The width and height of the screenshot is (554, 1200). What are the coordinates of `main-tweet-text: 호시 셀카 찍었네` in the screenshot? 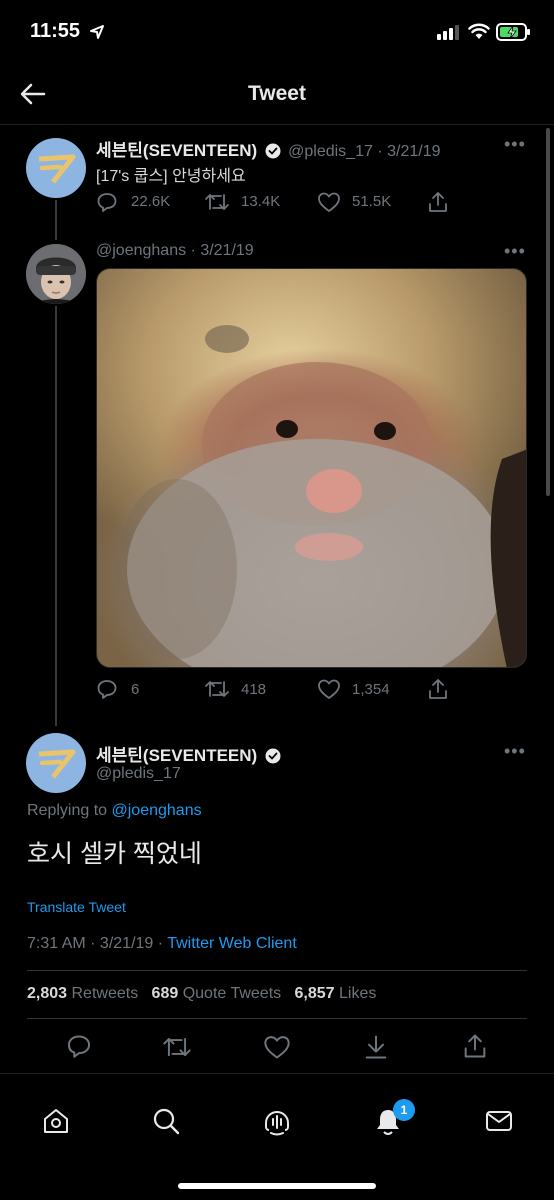 It's located at (114, 854).